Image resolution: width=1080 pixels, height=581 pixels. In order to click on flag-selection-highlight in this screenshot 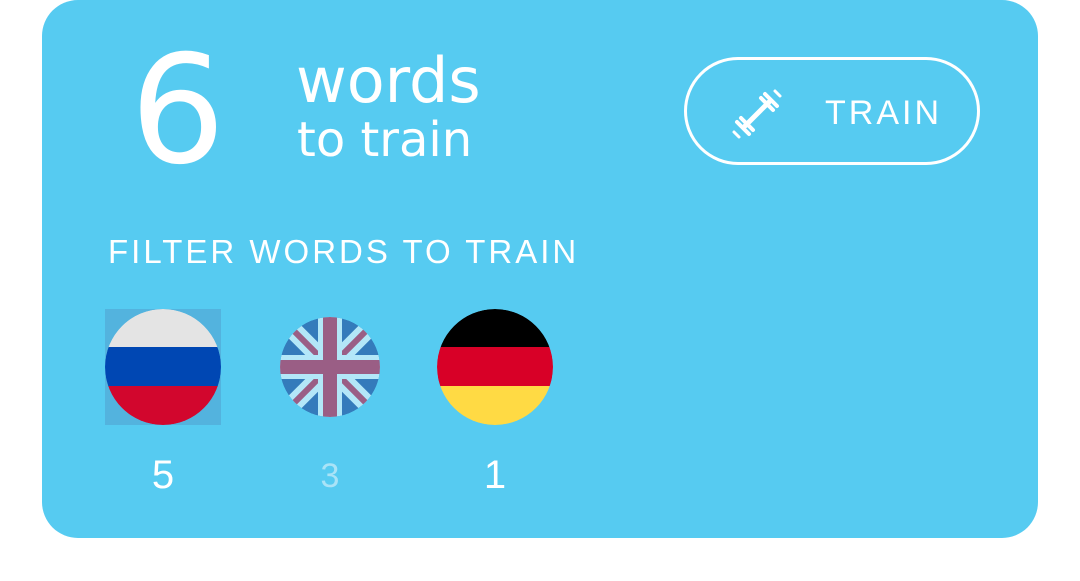, I will do `click(163, 367)`.